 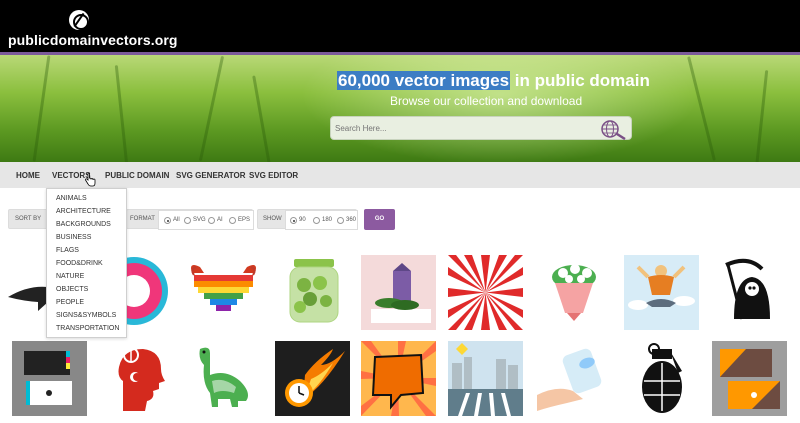 What do you see at coordinates (485, 292) in the screenshot?
I see `thumbnail-red-sunburst` at bounding box center [485, 292].